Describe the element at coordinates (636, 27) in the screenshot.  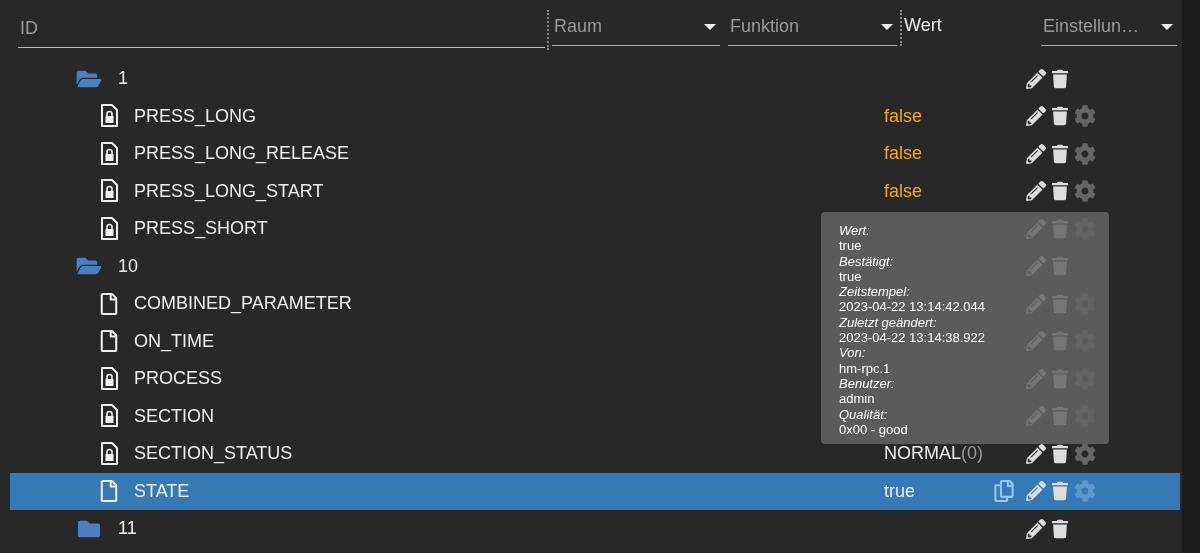
I see `filter-select: Raum` at that location.